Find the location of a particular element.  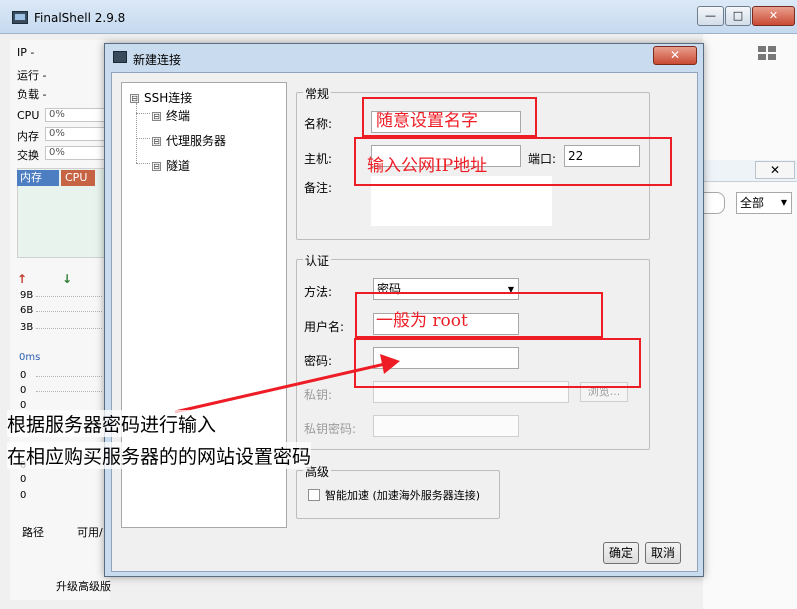

password-note-line2: 在相应购买服务器的的网站设置密码 is located at coordinates (159, 455).